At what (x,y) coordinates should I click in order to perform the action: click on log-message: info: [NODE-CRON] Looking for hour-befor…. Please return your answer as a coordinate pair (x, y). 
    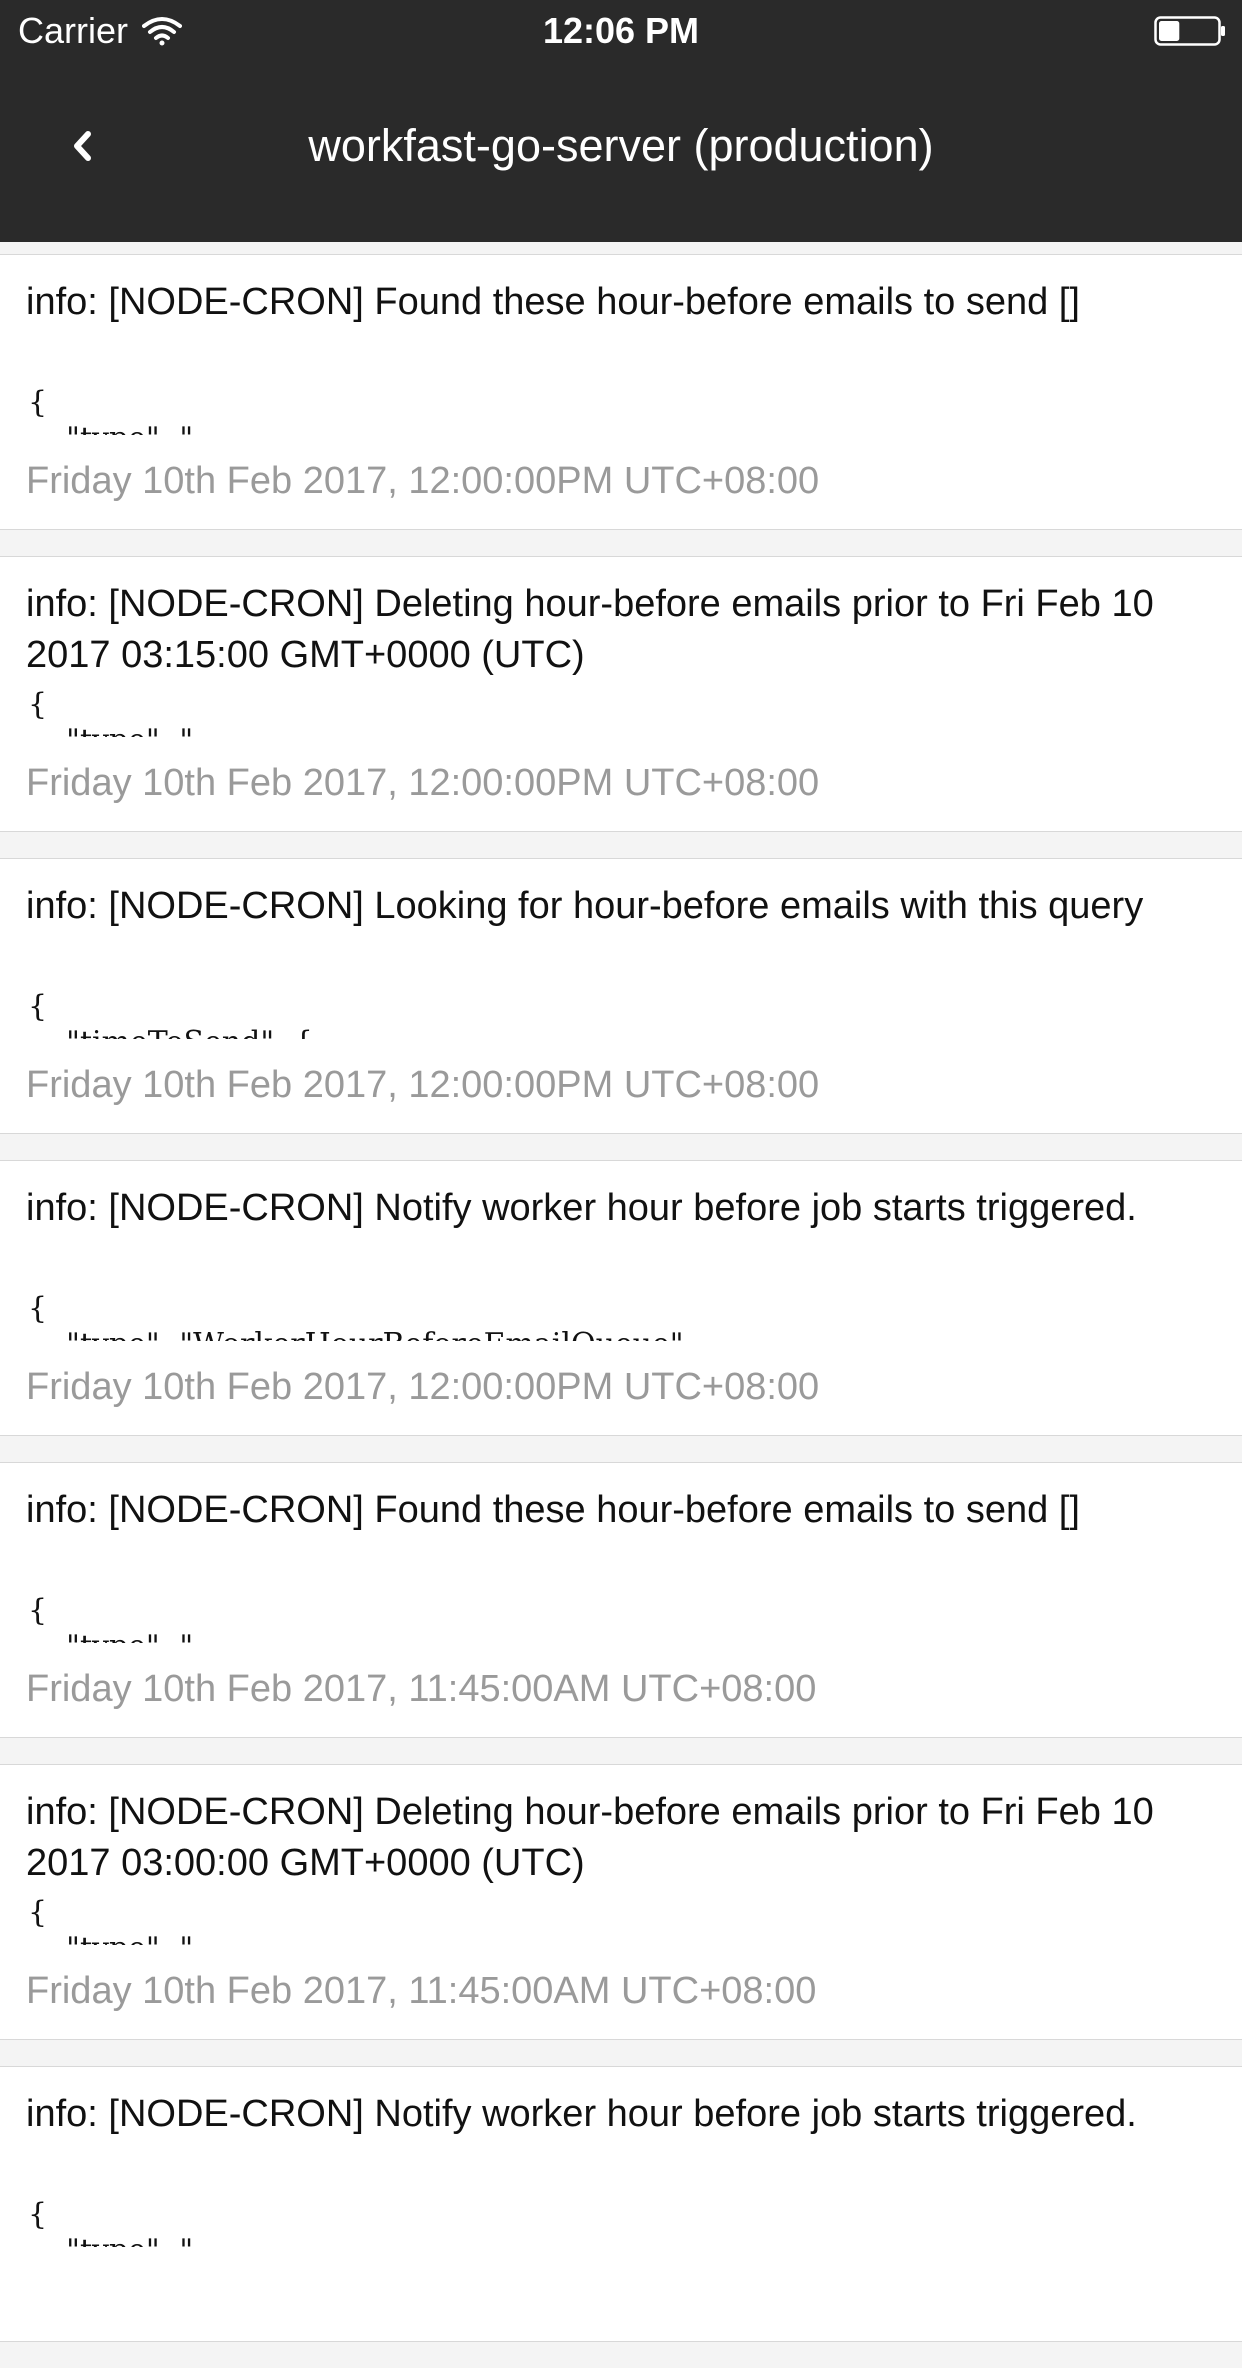
    Looking at the image, I should click on (585, 906).